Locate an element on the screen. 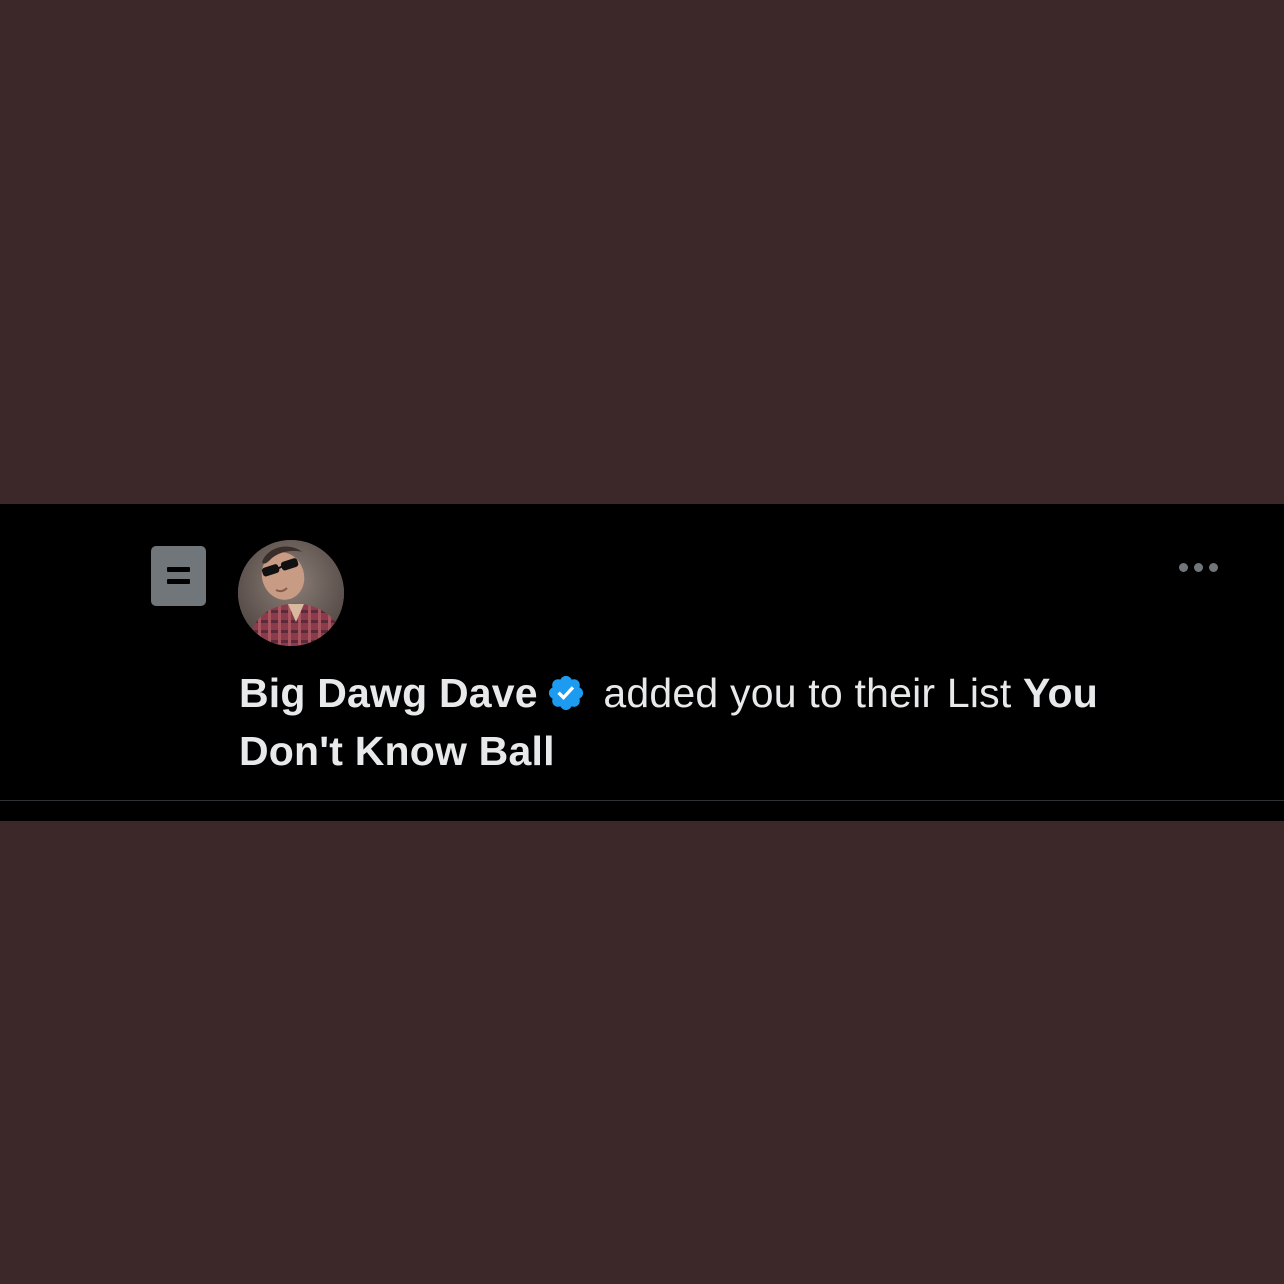 The height and width of the screenshot is (1284, 1284). next-item-edge is located at coordinates (642, 811).